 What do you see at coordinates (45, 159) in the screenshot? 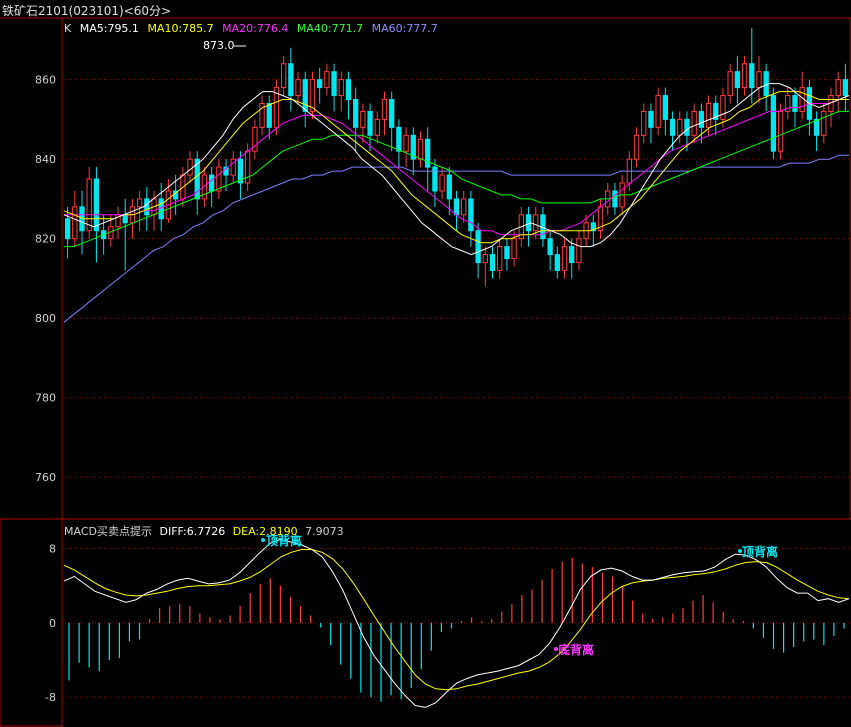
I see `price-tick-label: 840` at bounding box center [45, 159].